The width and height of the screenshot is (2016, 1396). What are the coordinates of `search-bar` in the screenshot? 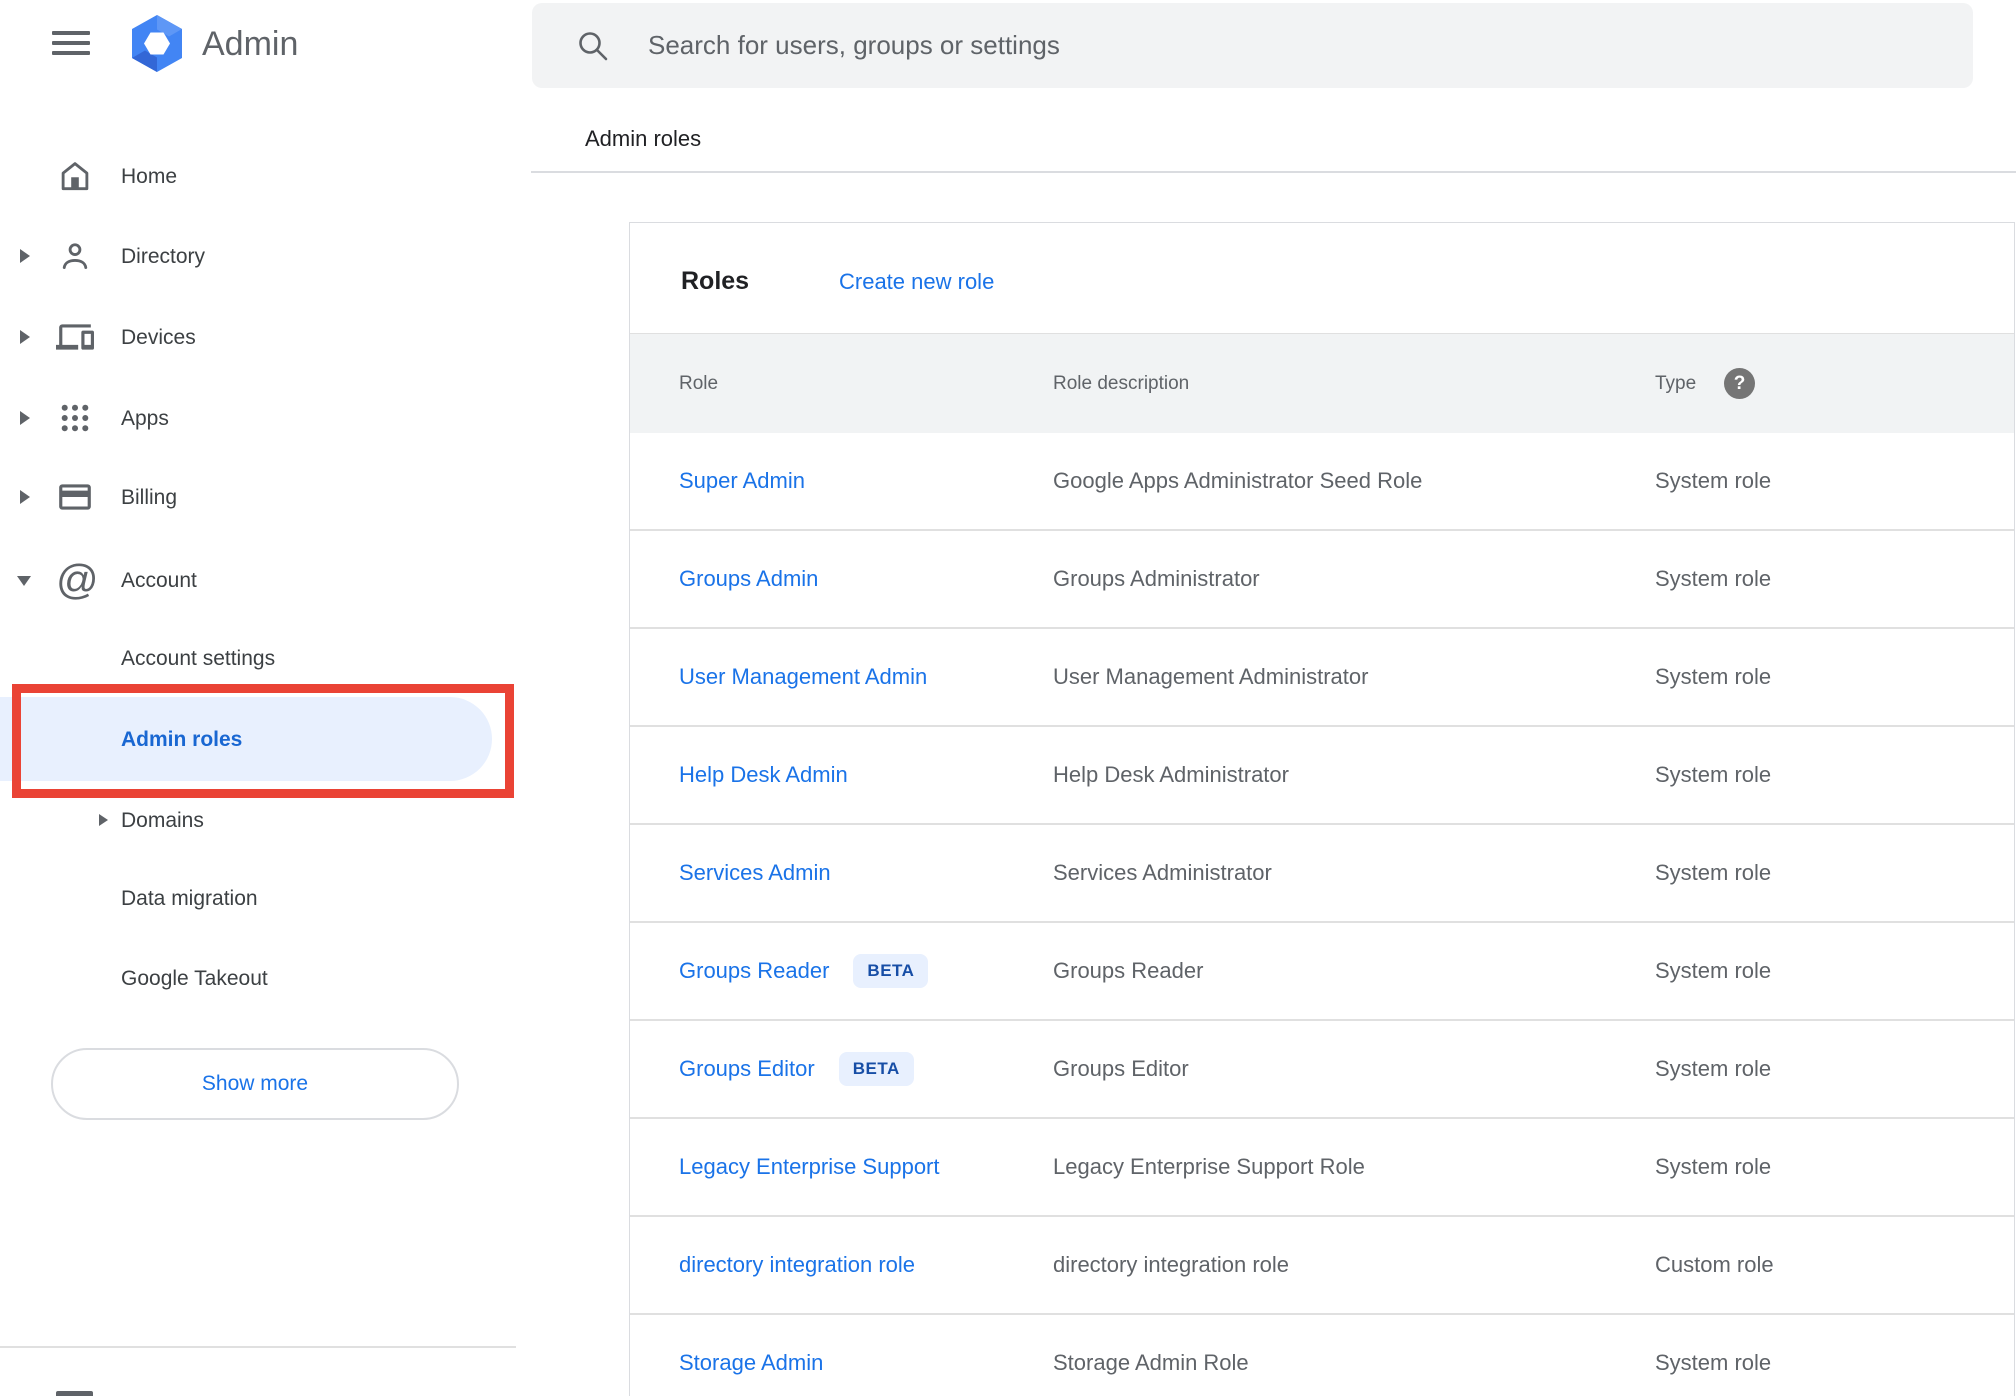 It's located at (1252, 45).